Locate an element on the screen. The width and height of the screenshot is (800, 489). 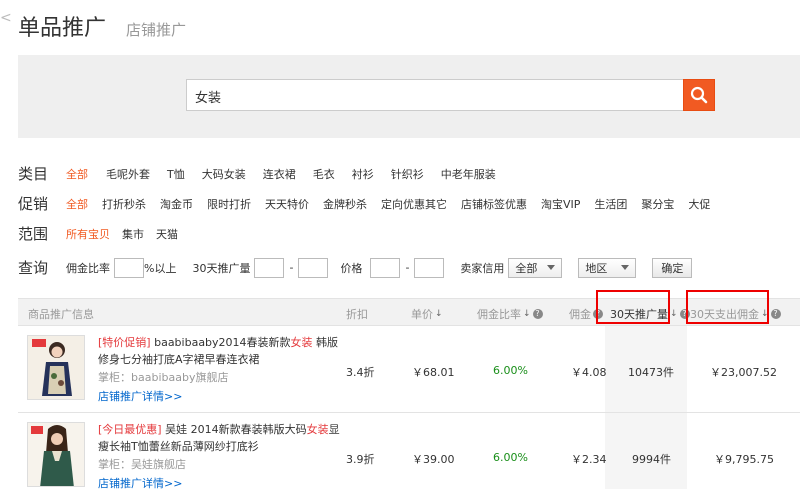
header-price-label: 单价 is located at coordinates (422, 314).